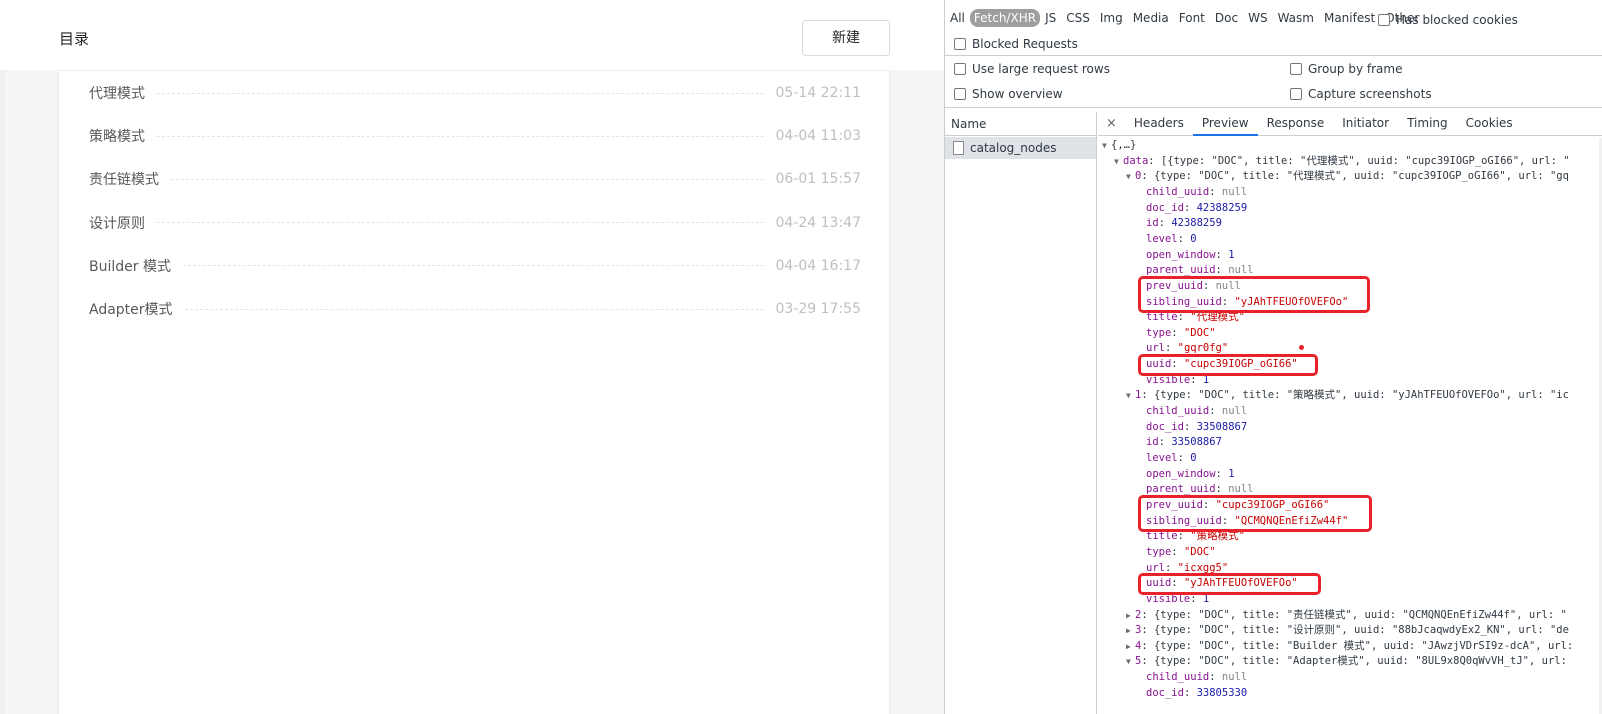 The image size is (1602, 714). I want to click on tree-line: doc_id: 33508867, so click(1196, 428).